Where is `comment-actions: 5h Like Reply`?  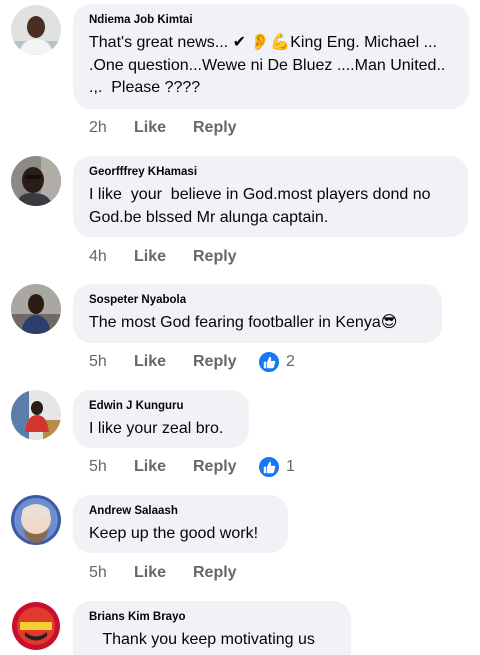 comment-actions: 5h Like Reply is located at coordinates (170, 573).